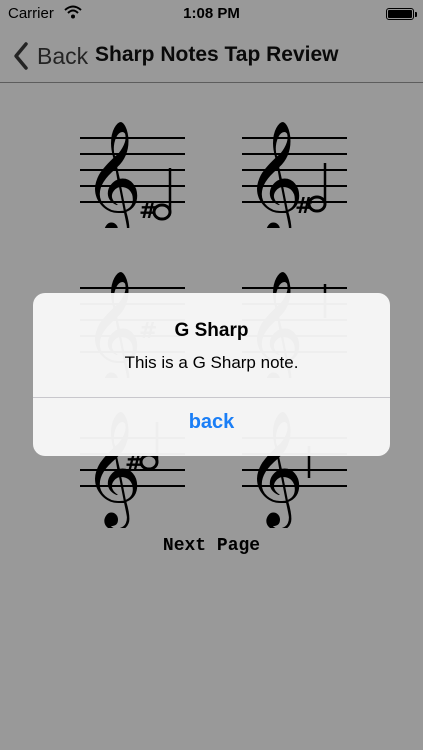  I want to click on alert-title: G Sharp, so click(211, 330).